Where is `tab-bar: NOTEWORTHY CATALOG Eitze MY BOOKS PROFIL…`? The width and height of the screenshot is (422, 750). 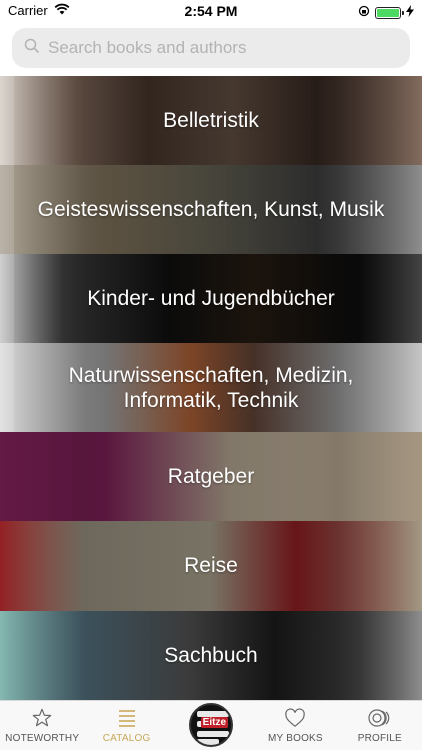 tab-bar: NOTEWORTHY CATALOG Eitze MY BOOKS PROFIL… is located at coordinates (211, 725).